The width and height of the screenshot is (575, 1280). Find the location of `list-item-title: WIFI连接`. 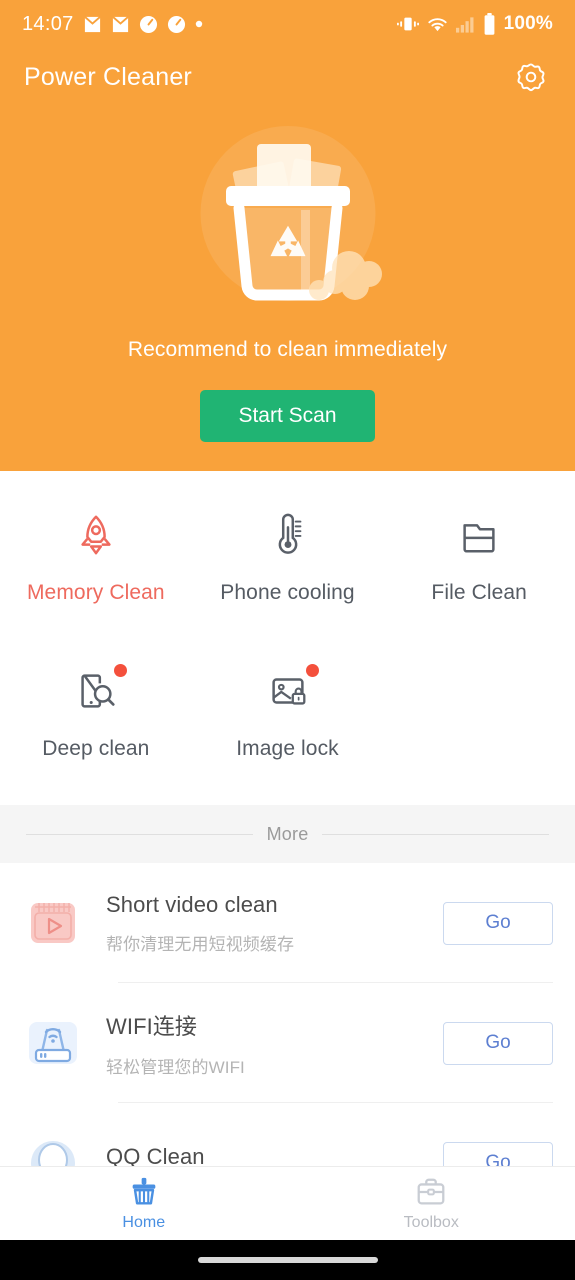

list-item-title: WIFI连接 is located at coordinates (152, 1026).